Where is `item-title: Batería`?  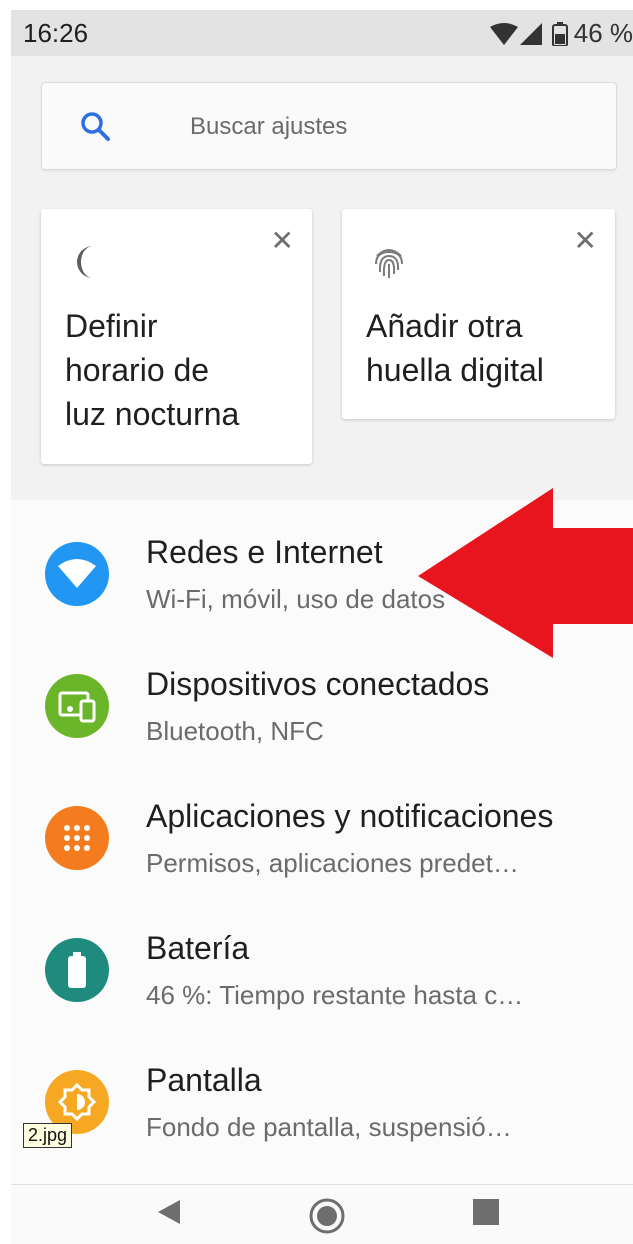
item-title: Batería is located at coordinates (198, 948).